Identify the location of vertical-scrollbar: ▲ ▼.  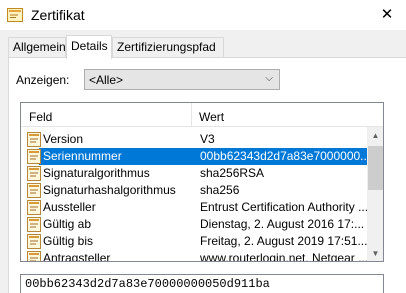
(375, 194).